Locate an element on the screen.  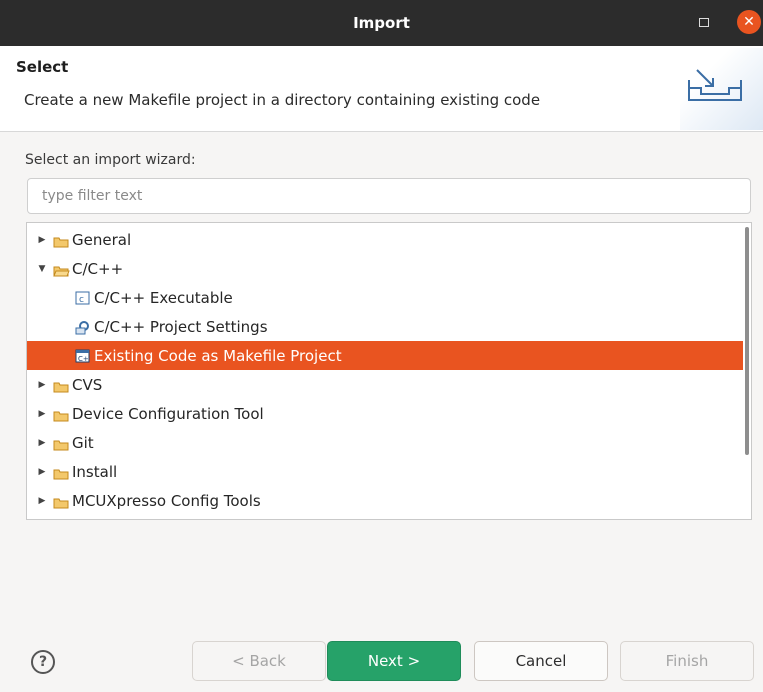
filter-input is located at coordinates (389, 196).